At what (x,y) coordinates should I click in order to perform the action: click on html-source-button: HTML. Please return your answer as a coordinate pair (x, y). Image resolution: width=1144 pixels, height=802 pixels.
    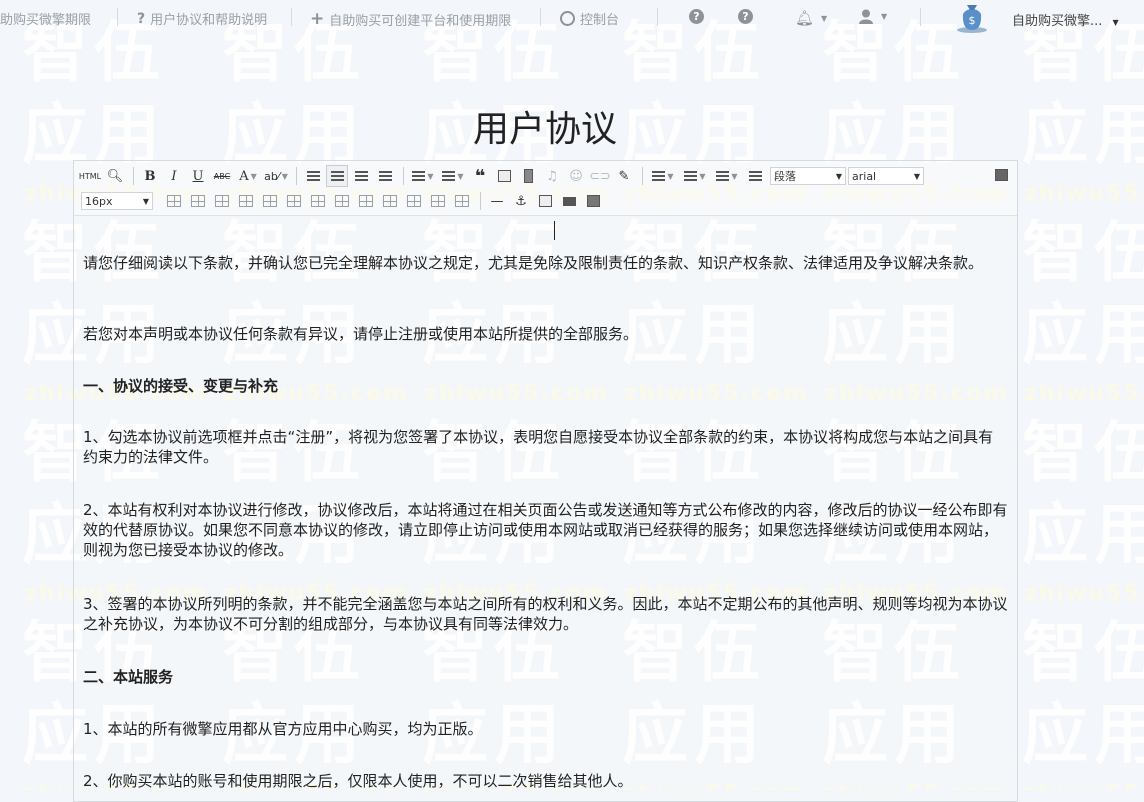
    Looking at the image, I should click on (90, 176).